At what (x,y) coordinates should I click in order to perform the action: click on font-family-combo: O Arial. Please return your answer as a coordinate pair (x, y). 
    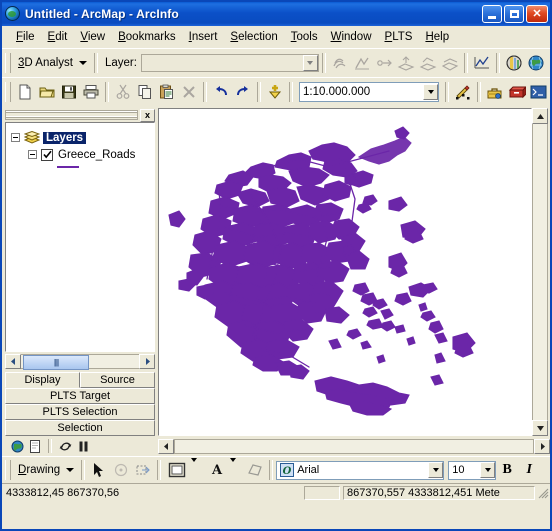
    Looking at the image, I should click on (360, 470).